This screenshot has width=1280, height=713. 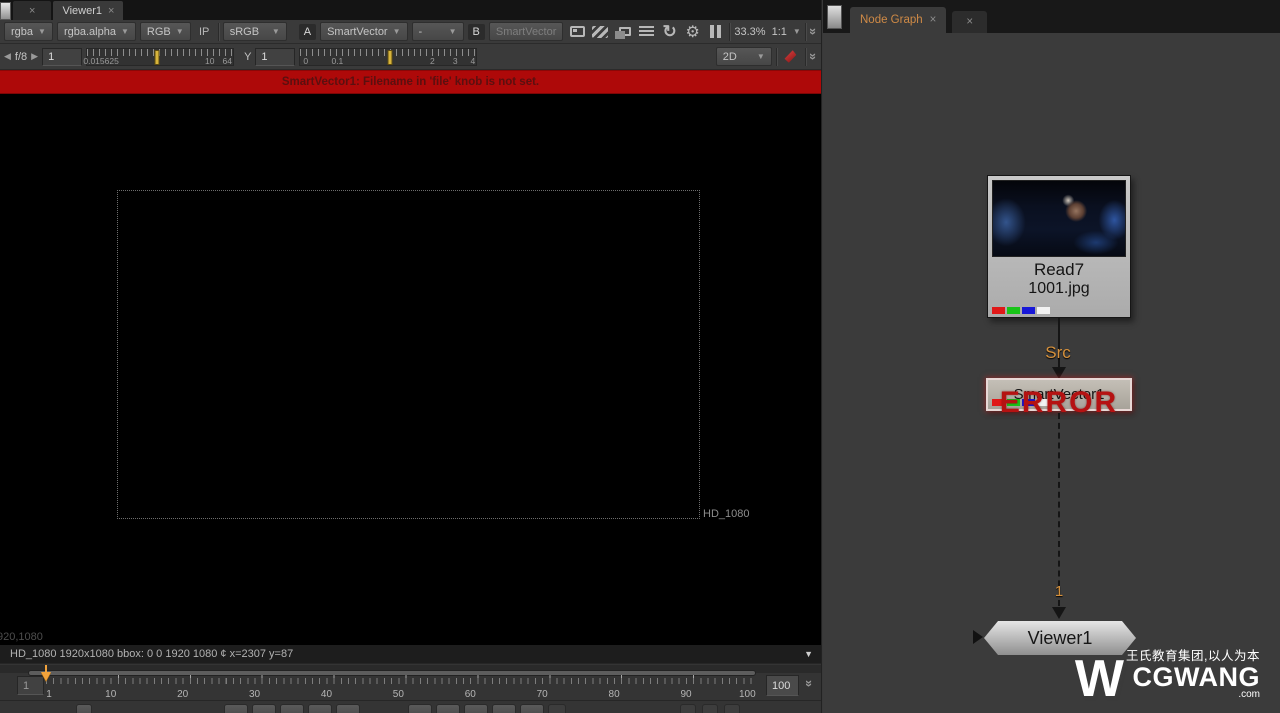 I want to click on connector-smartvector-to-viewer, so click(x=1059, y=509).